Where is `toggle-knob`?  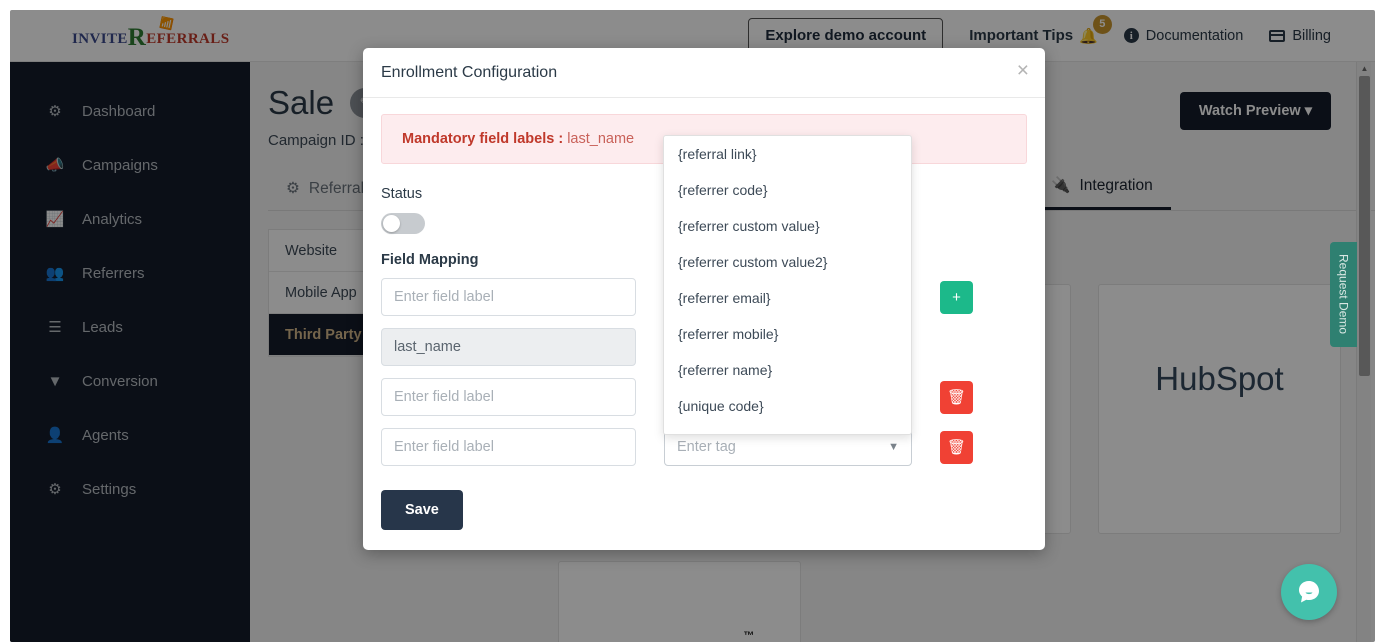
toggle-knob is located at coordinates (391, 223).